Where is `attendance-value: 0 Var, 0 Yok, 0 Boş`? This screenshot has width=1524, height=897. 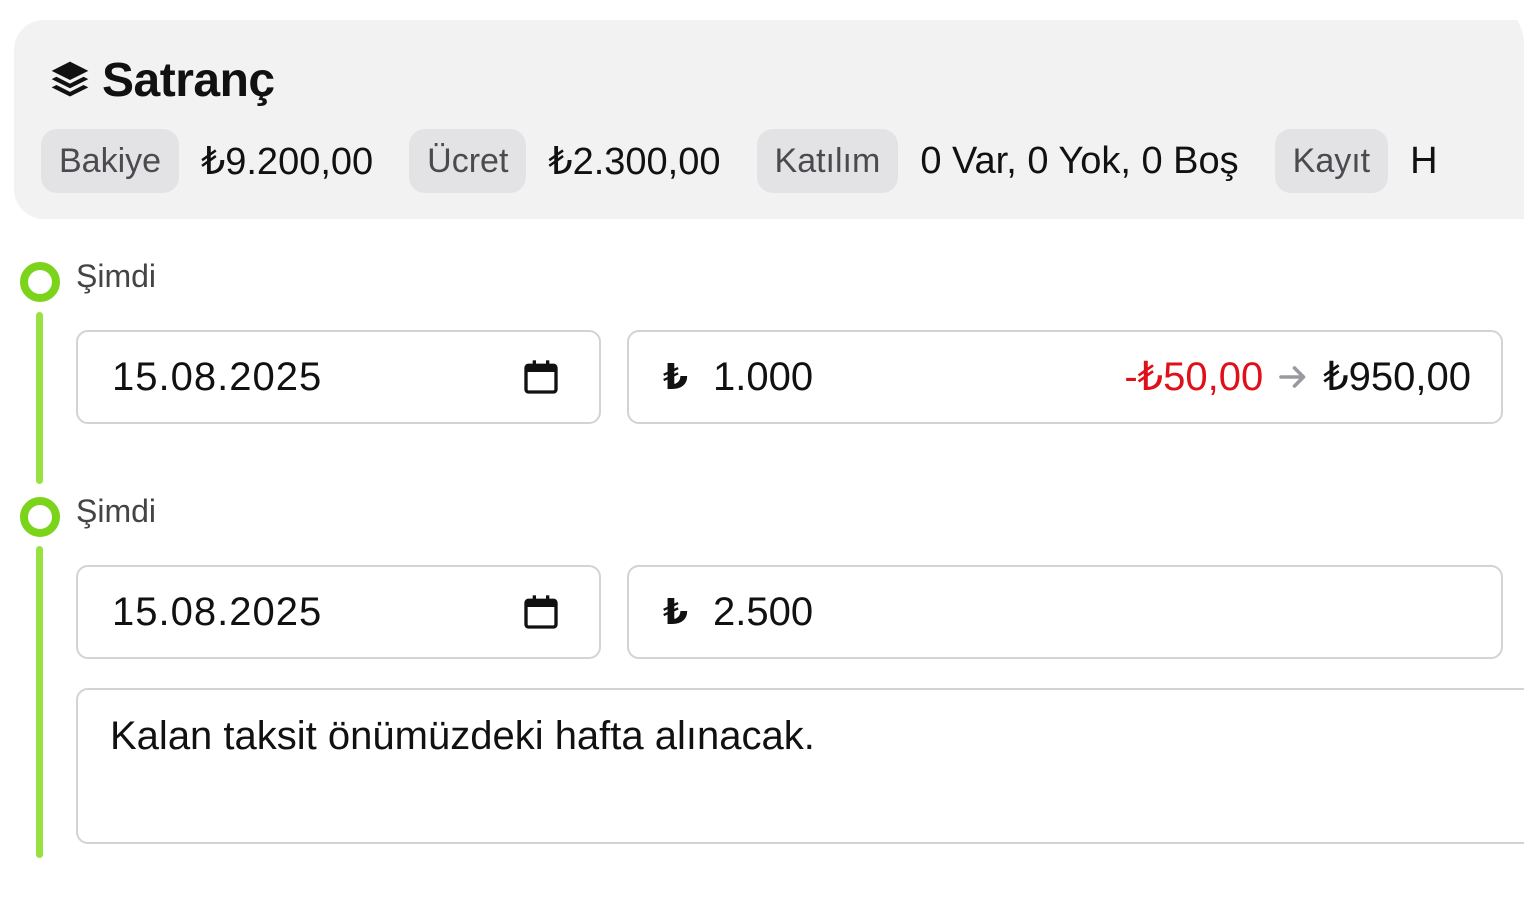 attendance-value: 0 Var, 0 Yok, 0 Boş is located at coordinates (1079, 160).